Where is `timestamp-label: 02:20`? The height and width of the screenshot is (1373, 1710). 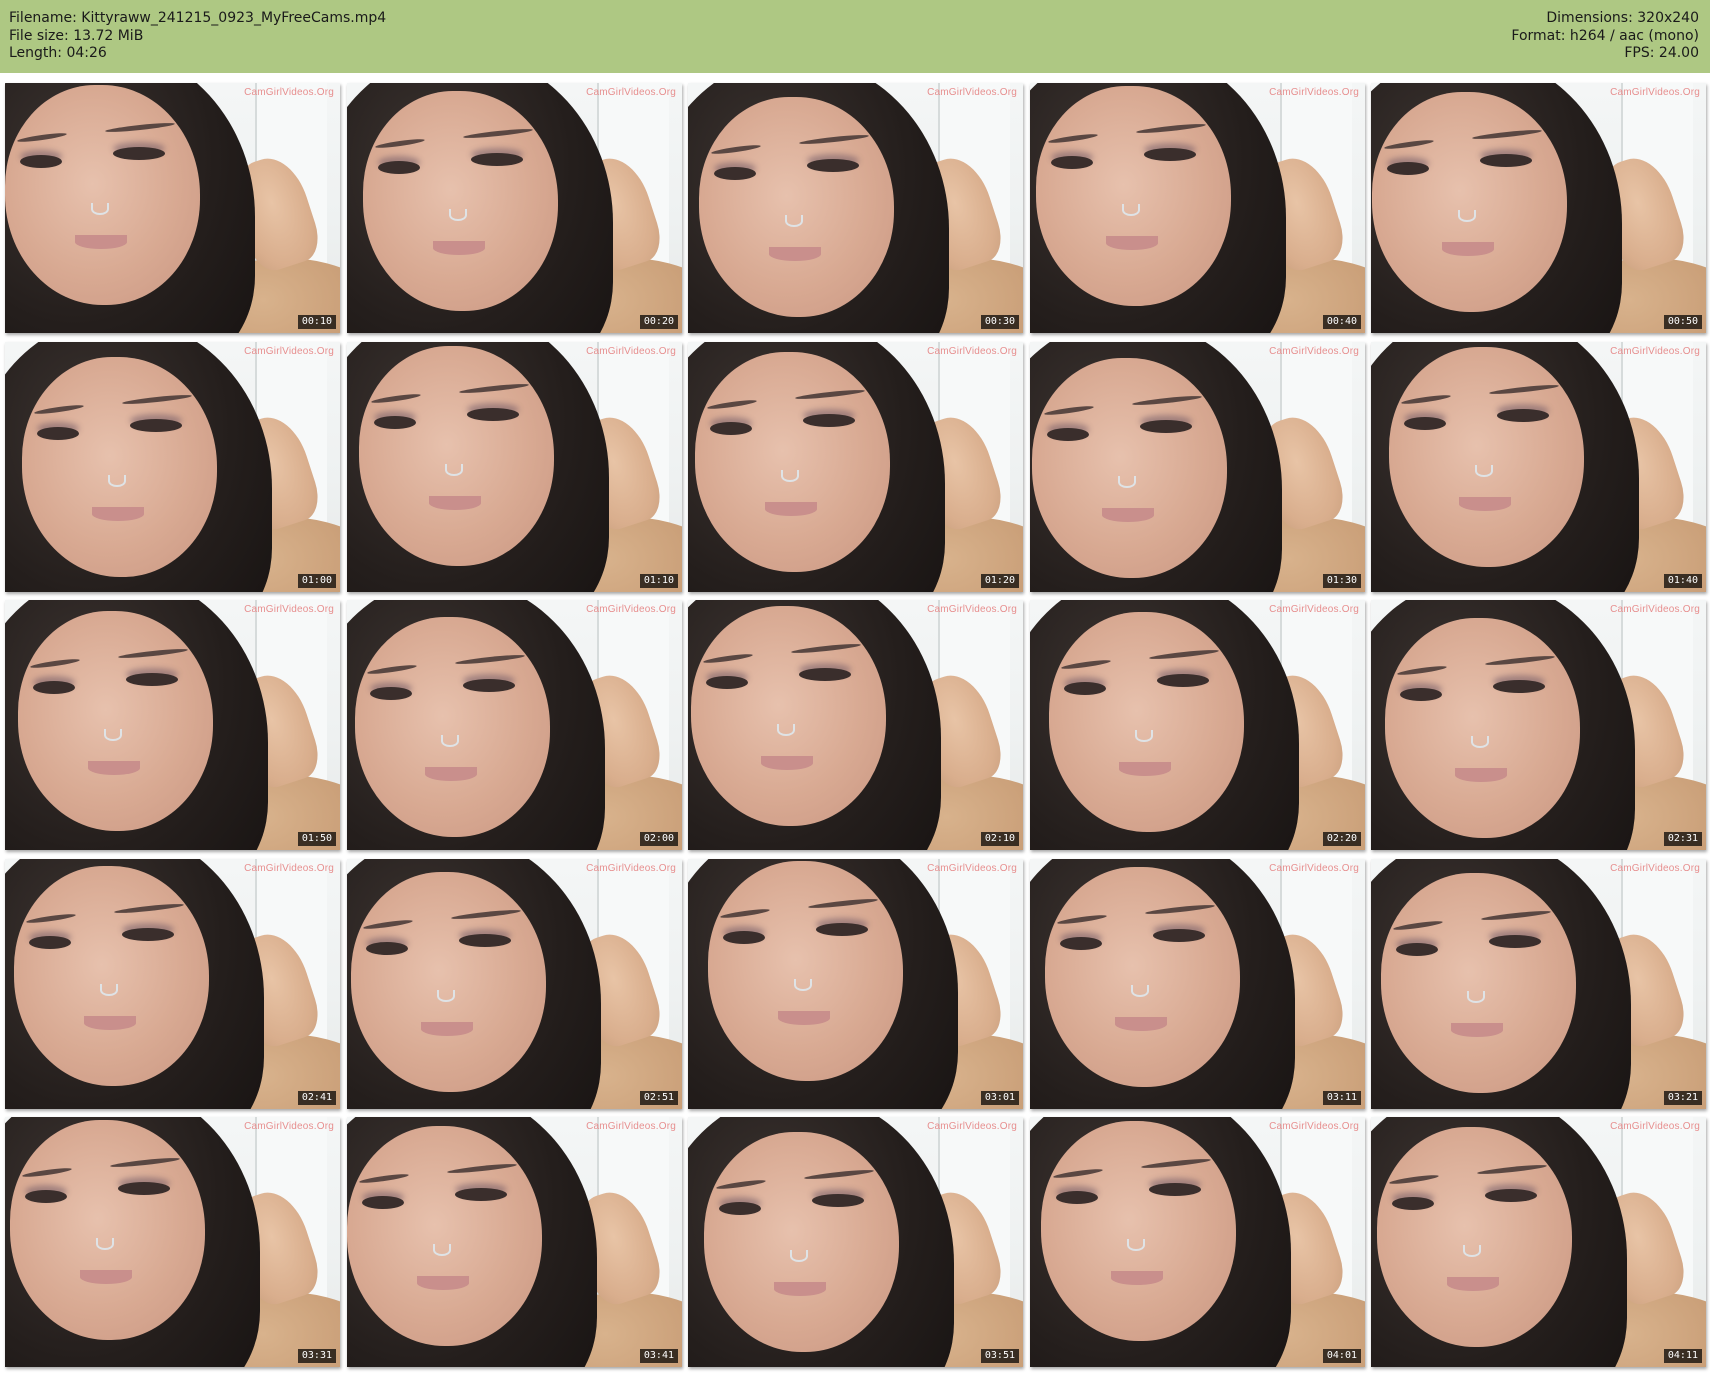
timestamp-label: 02:20 is located at coordinates (1341, 839).